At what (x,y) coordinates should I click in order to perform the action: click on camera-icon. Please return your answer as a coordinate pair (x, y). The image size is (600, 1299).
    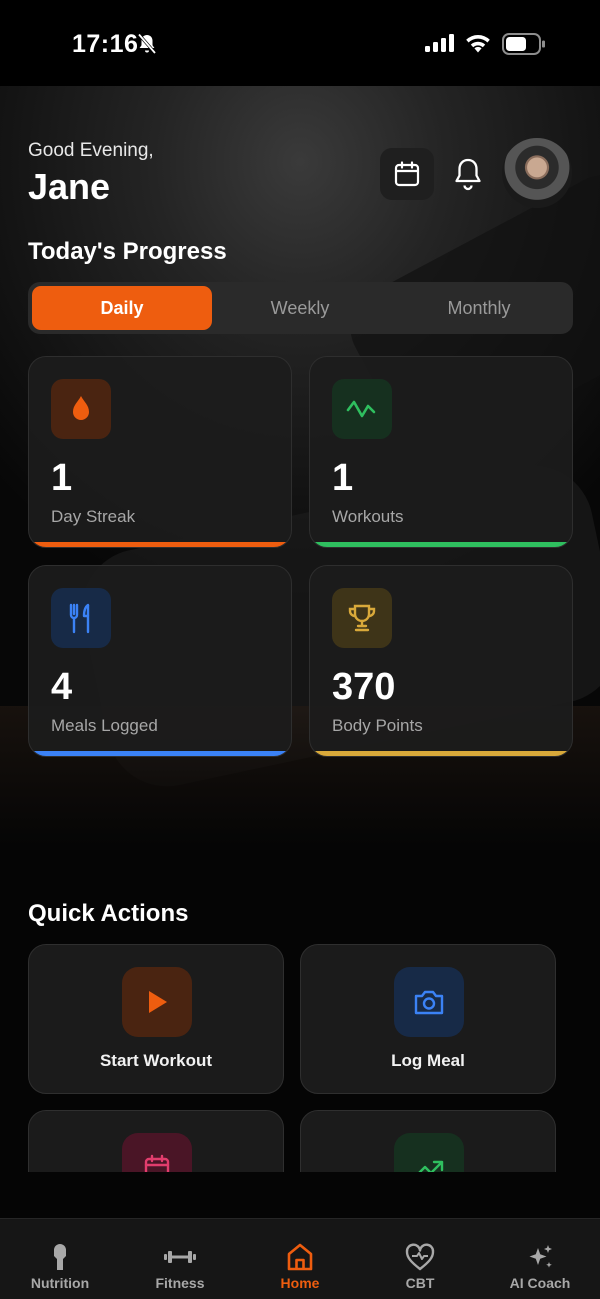
    Looking at the image, I should click on (429, 1002).